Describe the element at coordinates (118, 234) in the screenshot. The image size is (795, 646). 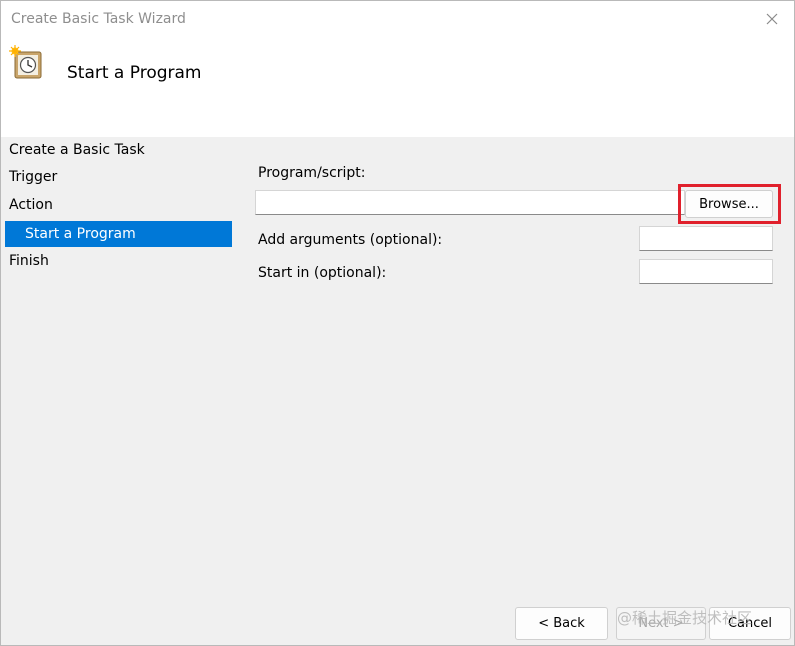
I see `step-start-program: Start a Program` at that location.